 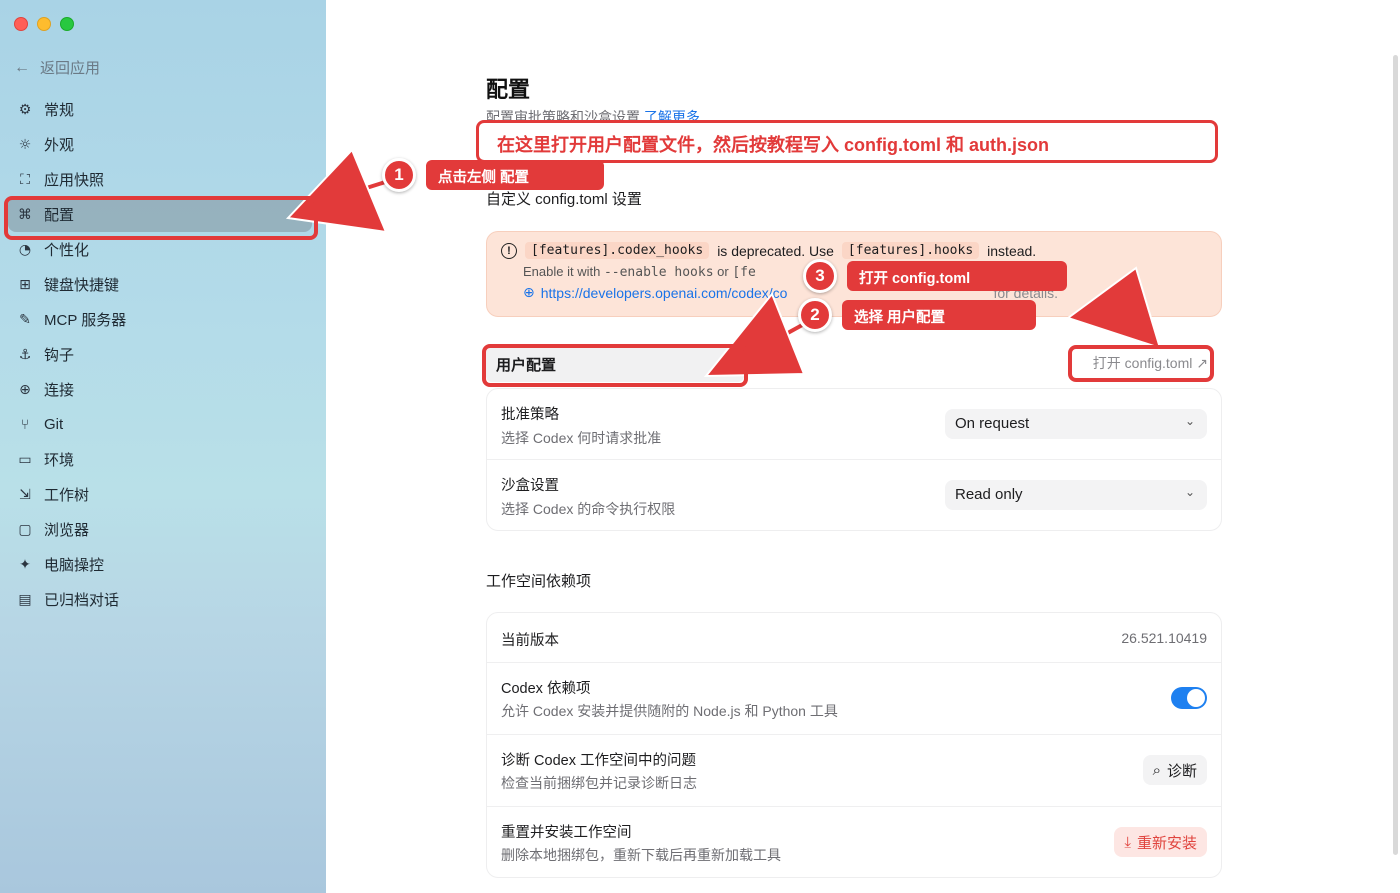 I want to click on custom-config-heading: 自定义 config.toml 设置, so click(x=564, y=199).